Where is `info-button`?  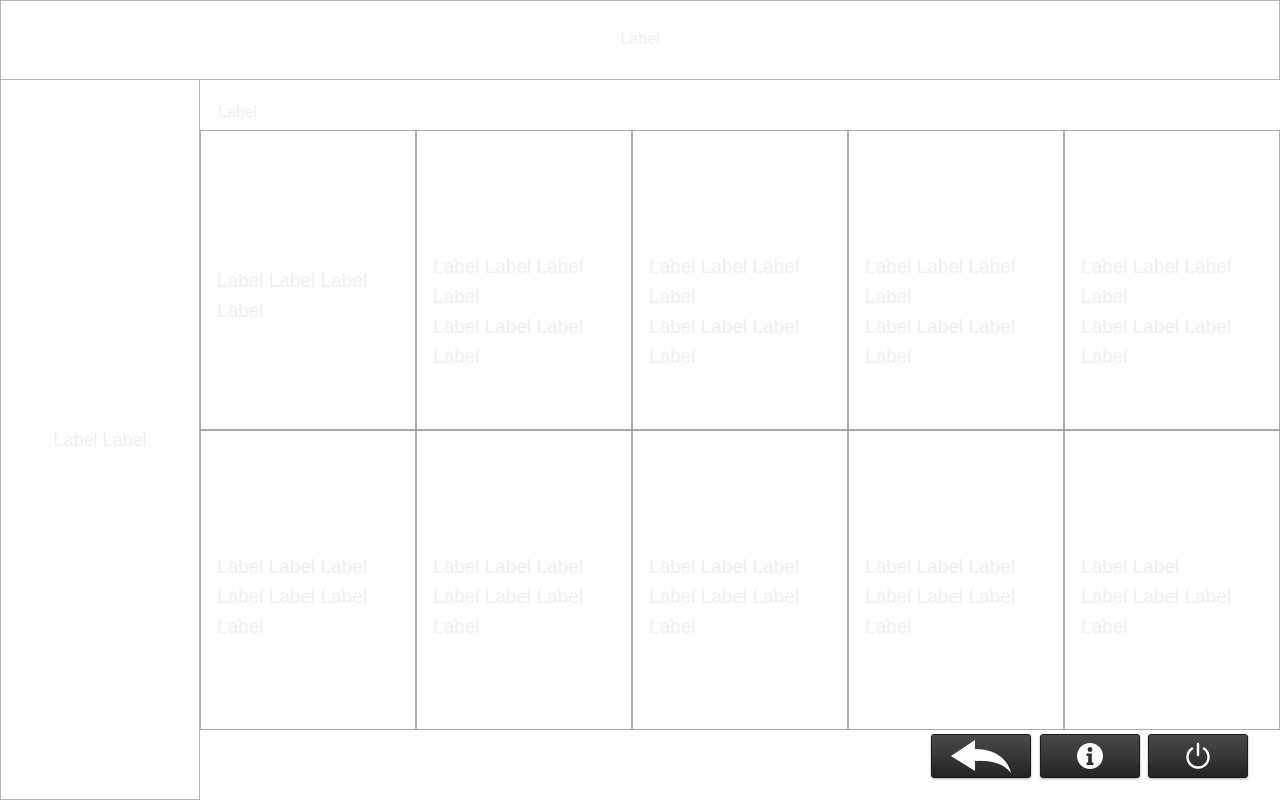 info-button is located at coordinates (1090, 756).